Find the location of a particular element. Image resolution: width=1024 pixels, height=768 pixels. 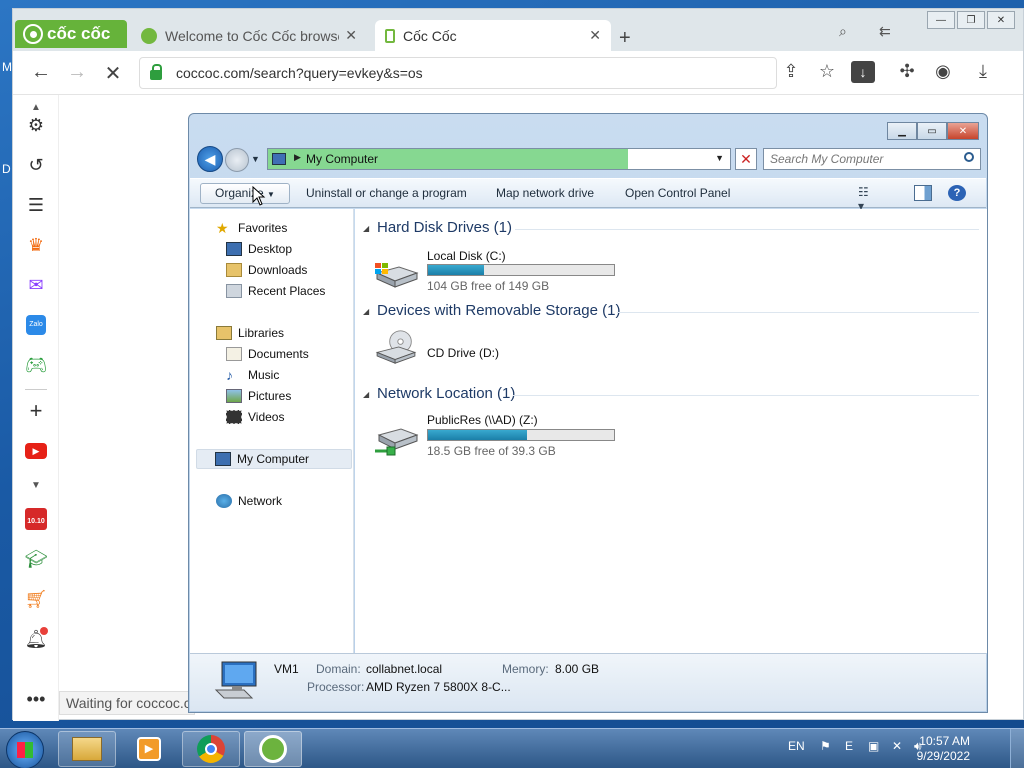

drive-usage-fill is located at coordinates (477, 435).